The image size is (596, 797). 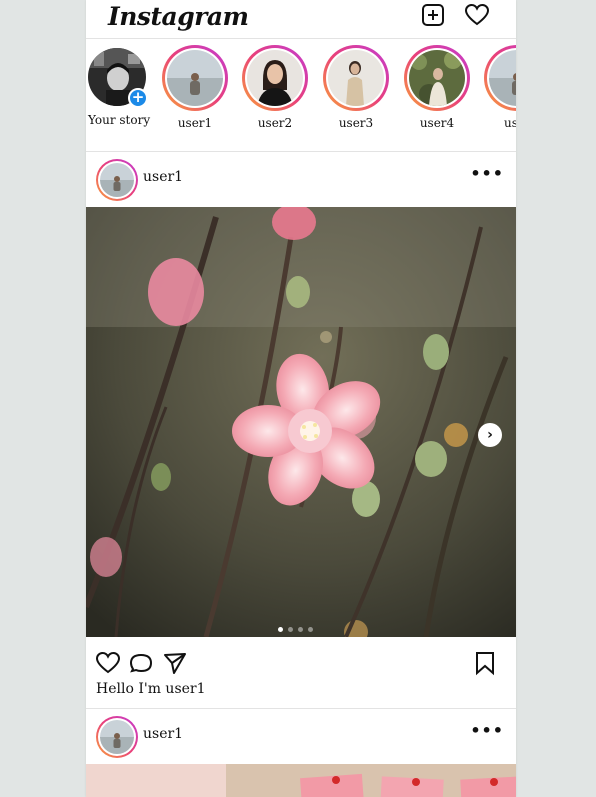 What do you see at coordinates (138, 98) in the screenshot?
I see `add-story-badge: +` at bounding box center [138, 98].